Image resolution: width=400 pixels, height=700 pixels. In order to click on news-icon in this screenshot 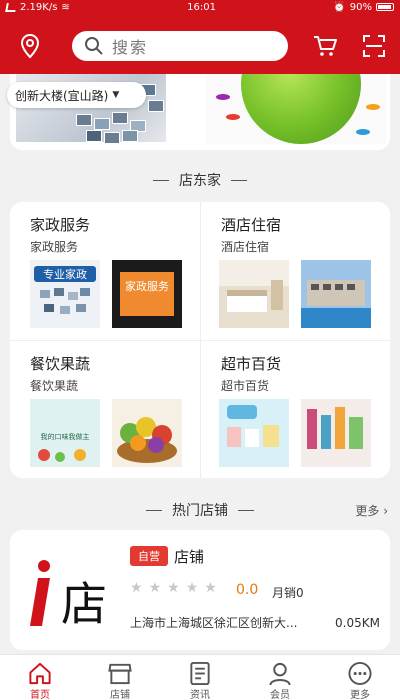, I will do `click(200, 673)`.